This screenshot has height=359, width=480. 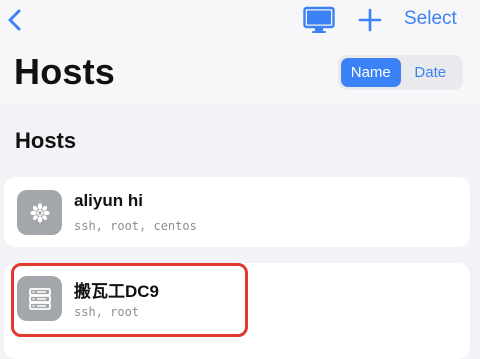 I want to click on plus-icon, so click(x=370, y=20).